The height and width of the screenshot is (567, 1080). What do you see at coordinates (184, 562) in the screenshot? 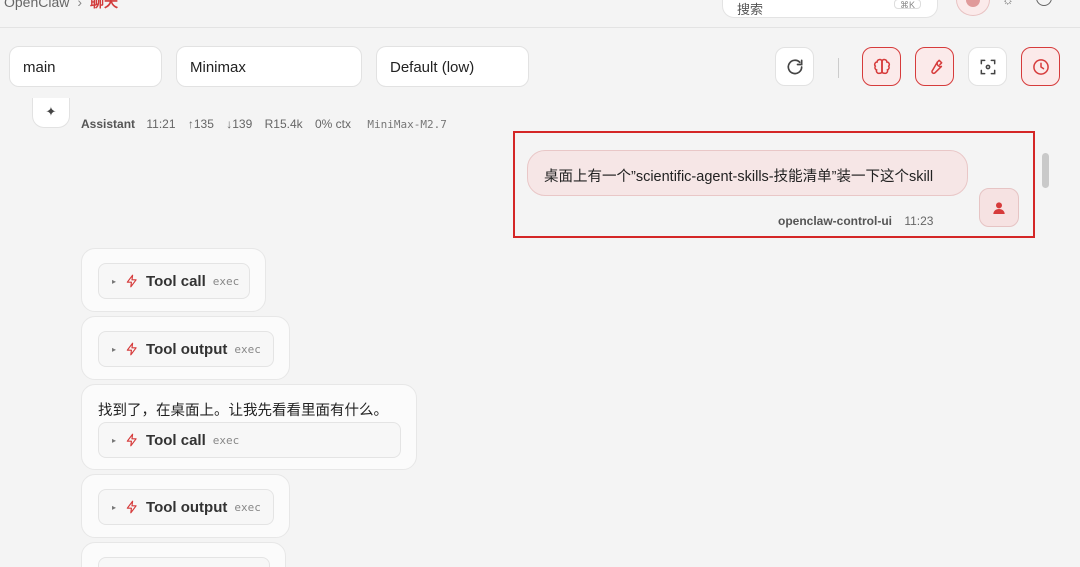
I see `tool-row-partial` at bounding box center [184, 562].